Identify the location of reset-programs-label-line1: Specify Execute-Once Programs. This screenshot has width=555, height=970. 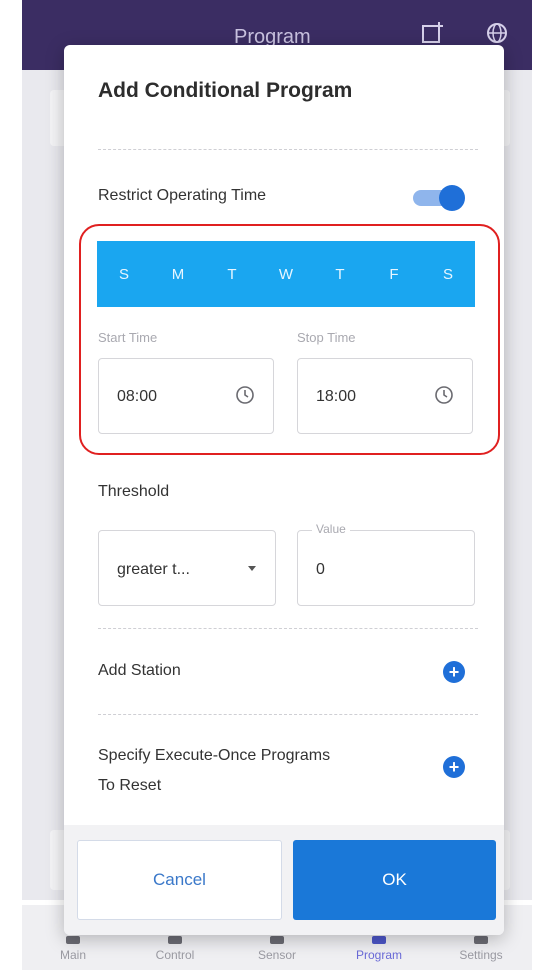
(214, 755).